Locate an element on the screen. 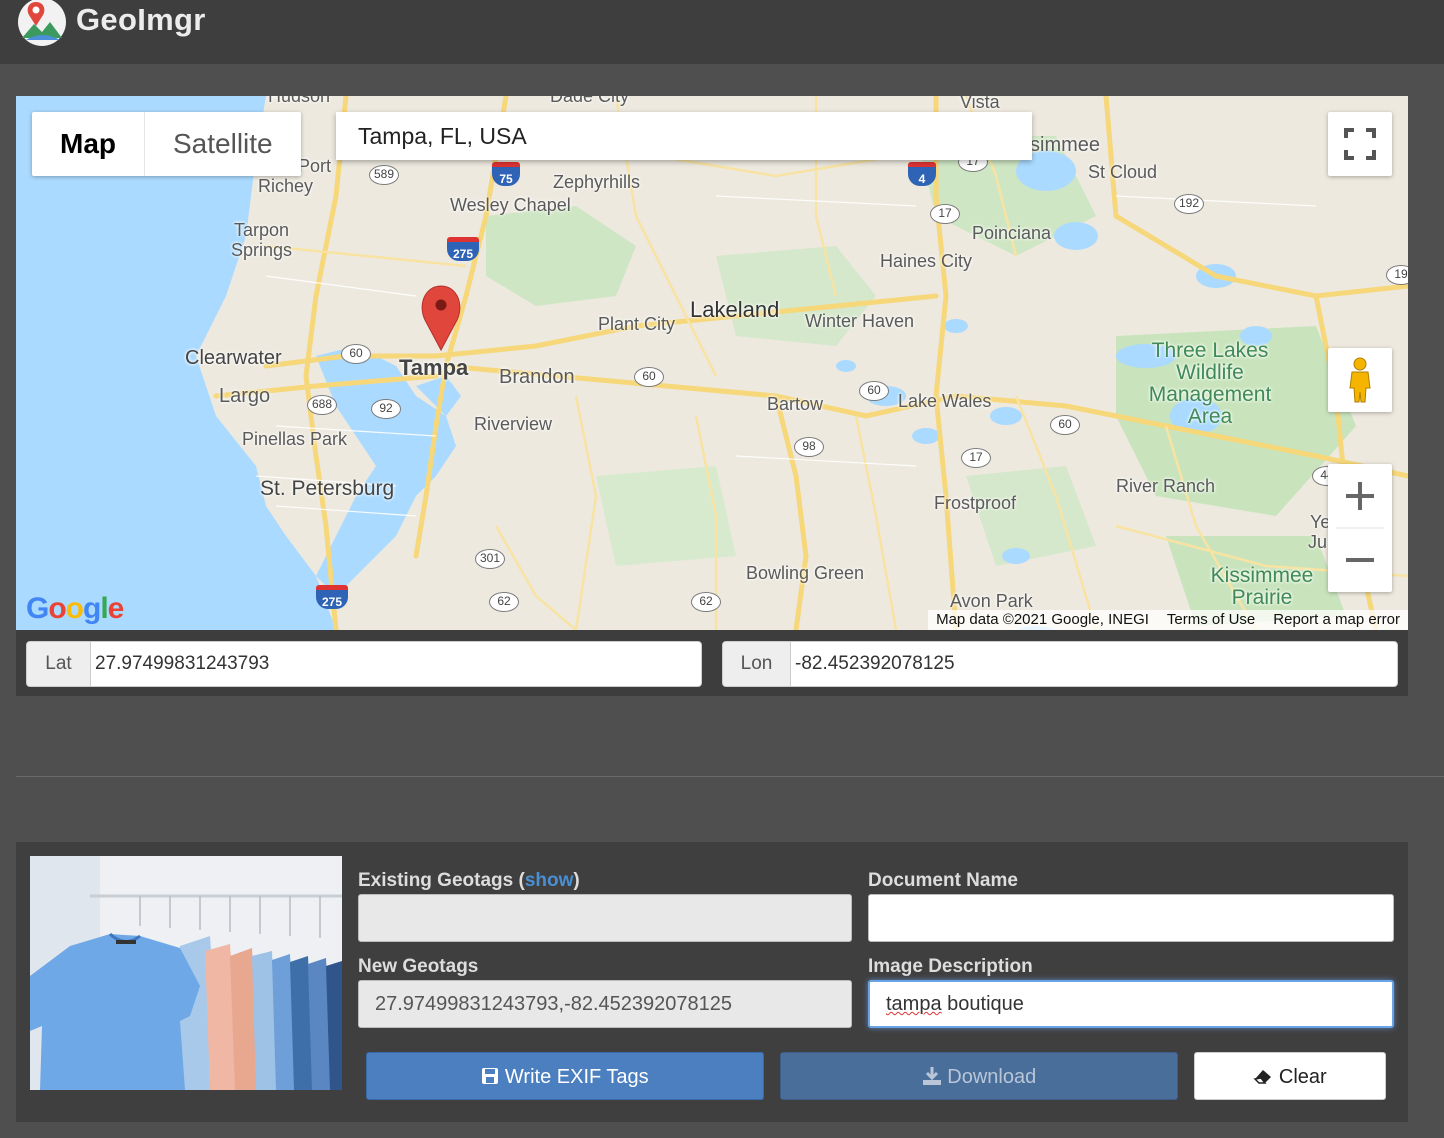 This screenshot has height=1138, width=1444. map-label: Ju is located at coordinates (1318, 542).